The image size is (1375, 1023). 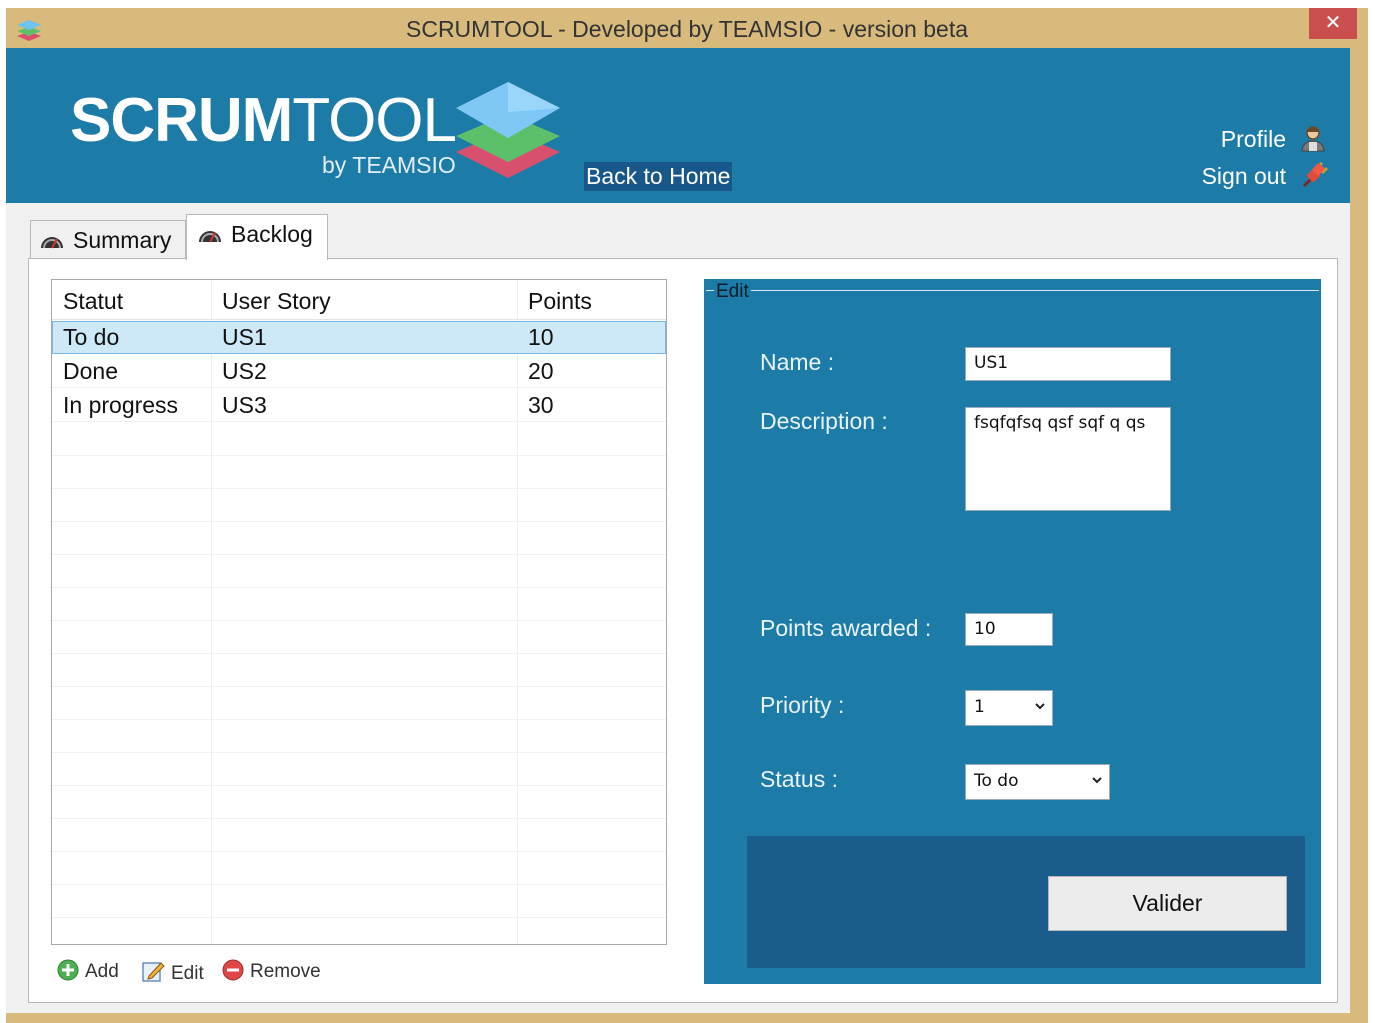 I want to click on logo-wordmark: SCRUMTOOL, so click(x=263, y=121).